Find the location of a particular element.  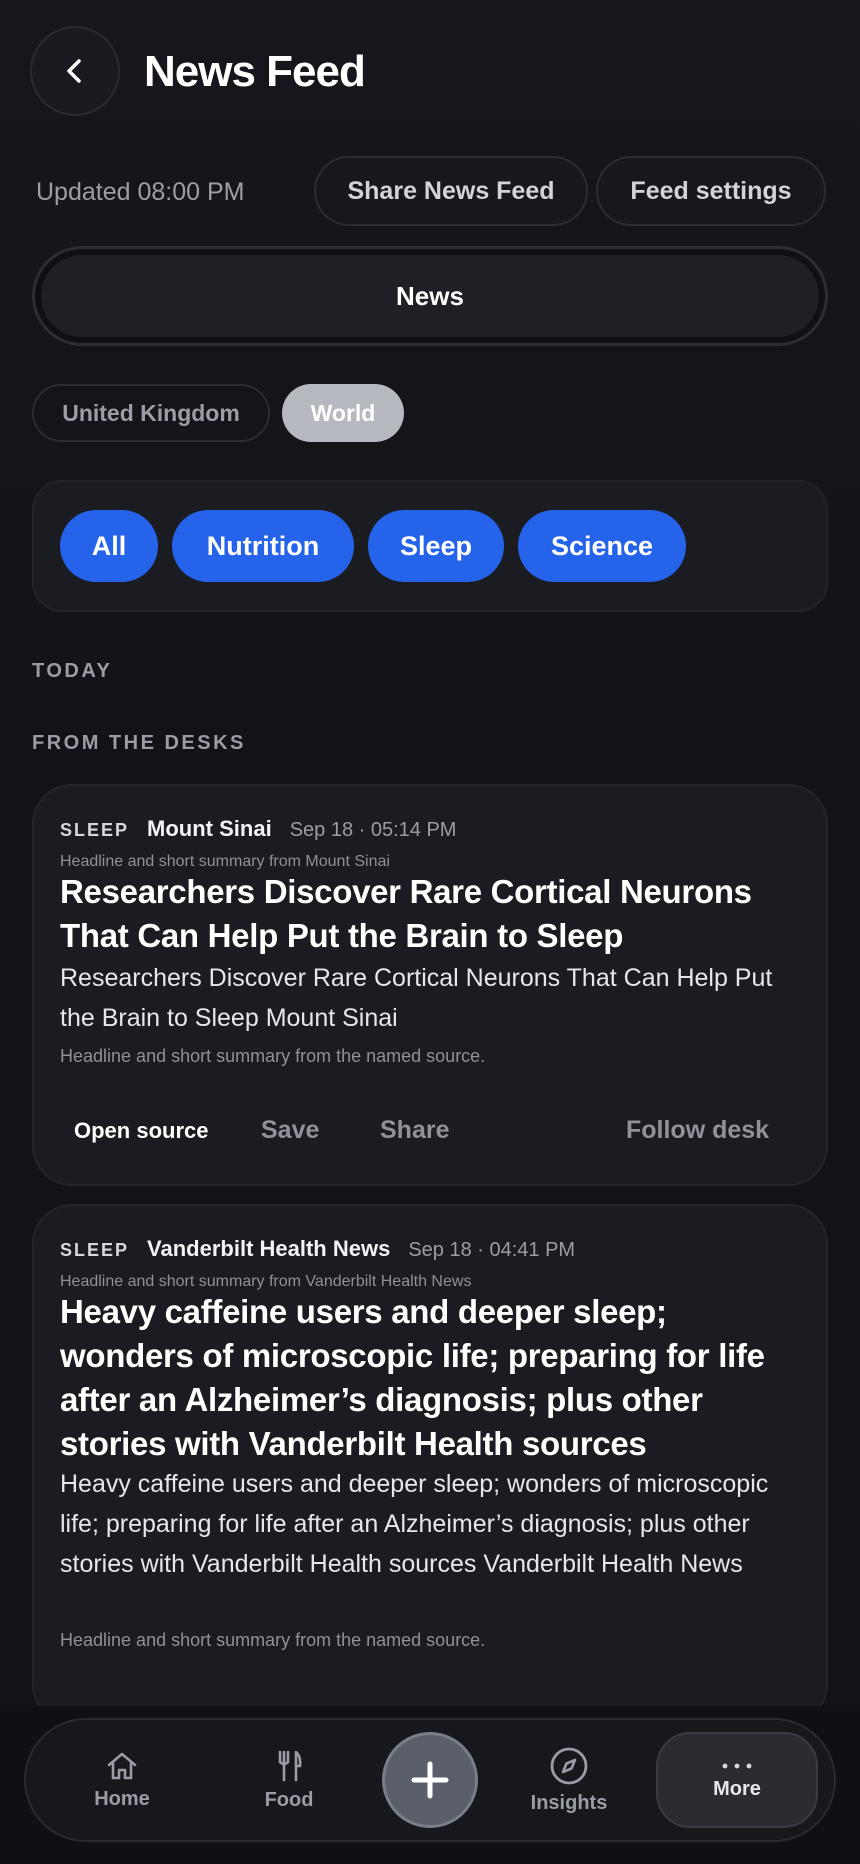

segment-news: News is located at coordinates (430, 296).